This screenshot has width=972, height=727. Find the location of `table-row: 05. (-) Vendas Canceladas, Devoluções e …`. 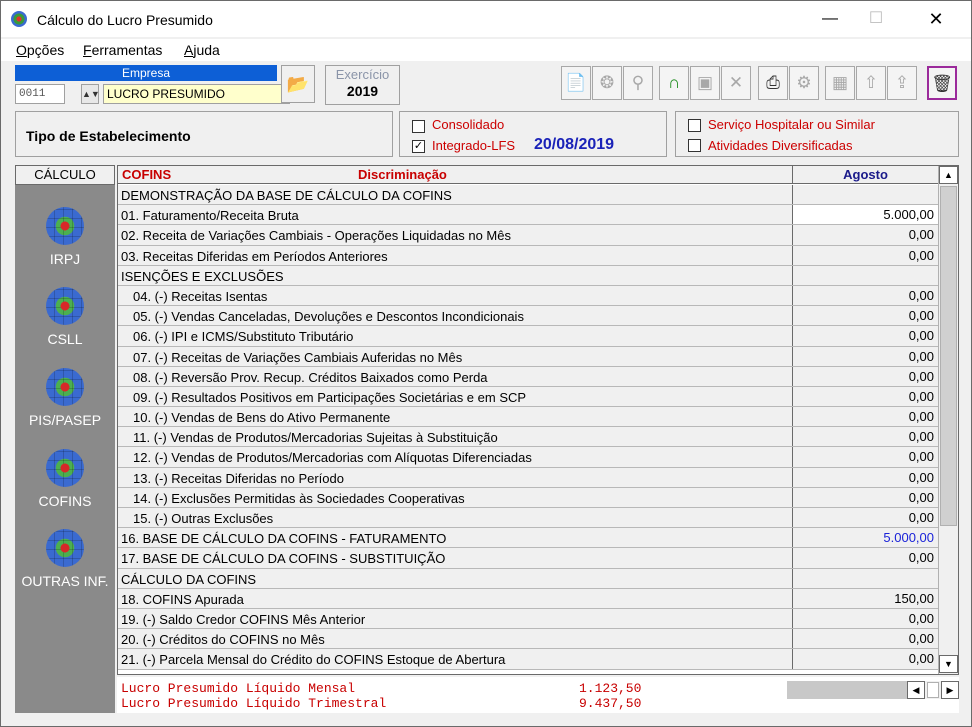

table-row: 05. (-) Vendas Canceladas, Devoluções e … is located at coordinates (528, 316).